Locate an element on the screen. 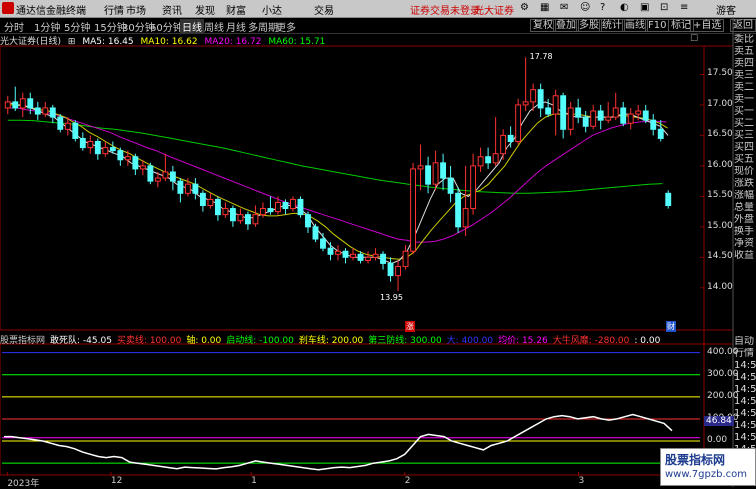 This screenshot has width=756, height=489. price-tick-label-6: 14.50 is located at coordinates (720, 256).